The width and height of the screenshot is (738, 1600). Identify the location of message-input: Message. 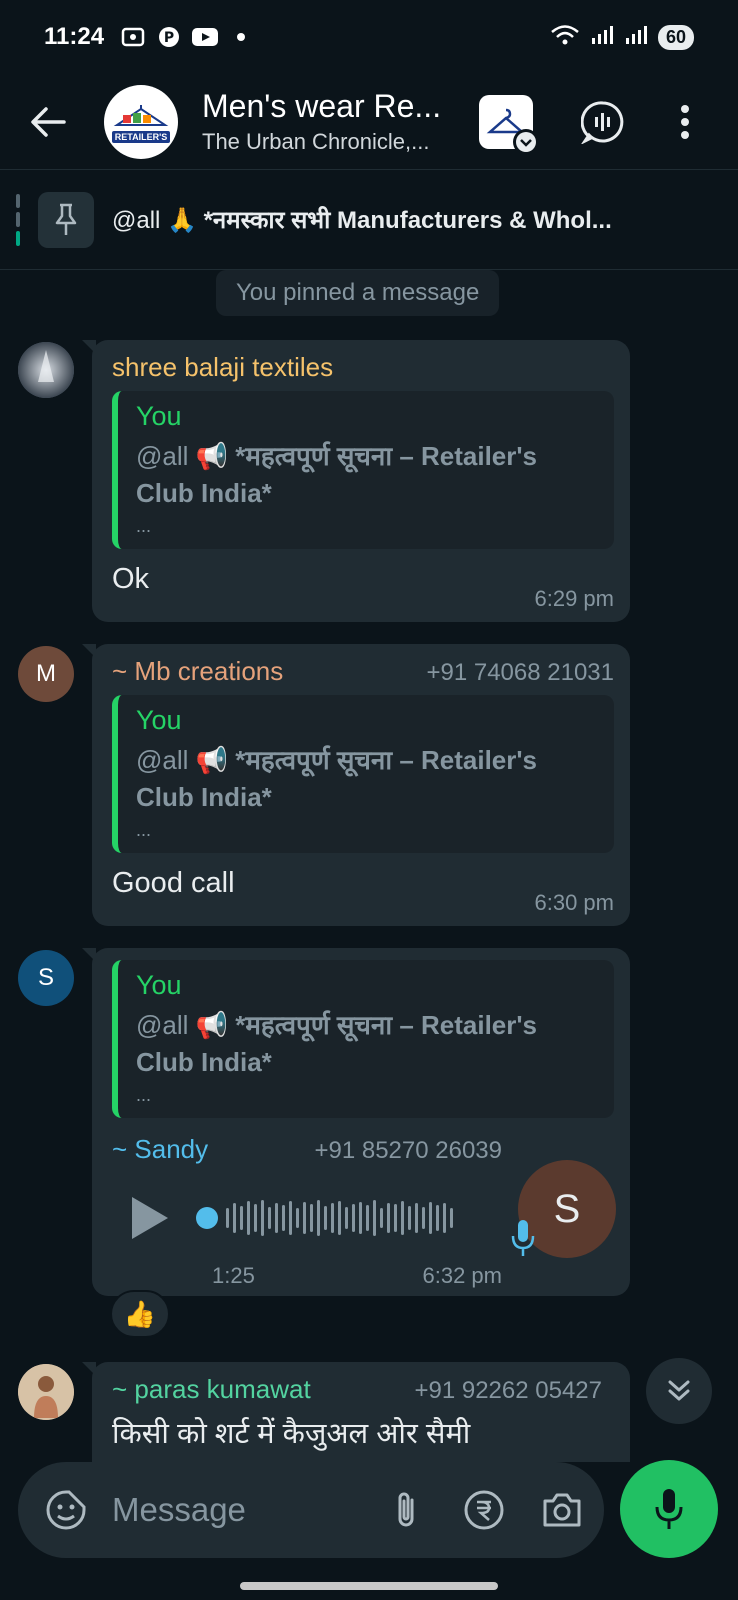
(248, 1510).